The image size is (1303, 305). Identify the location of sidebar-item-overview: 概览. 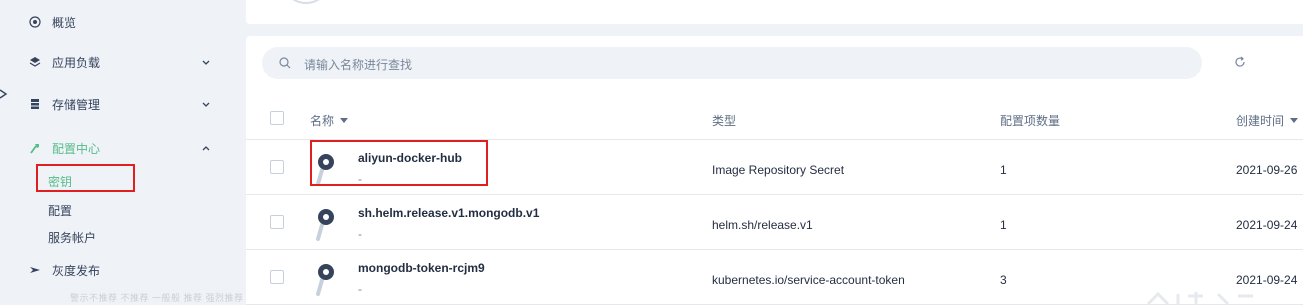
(118, 22).